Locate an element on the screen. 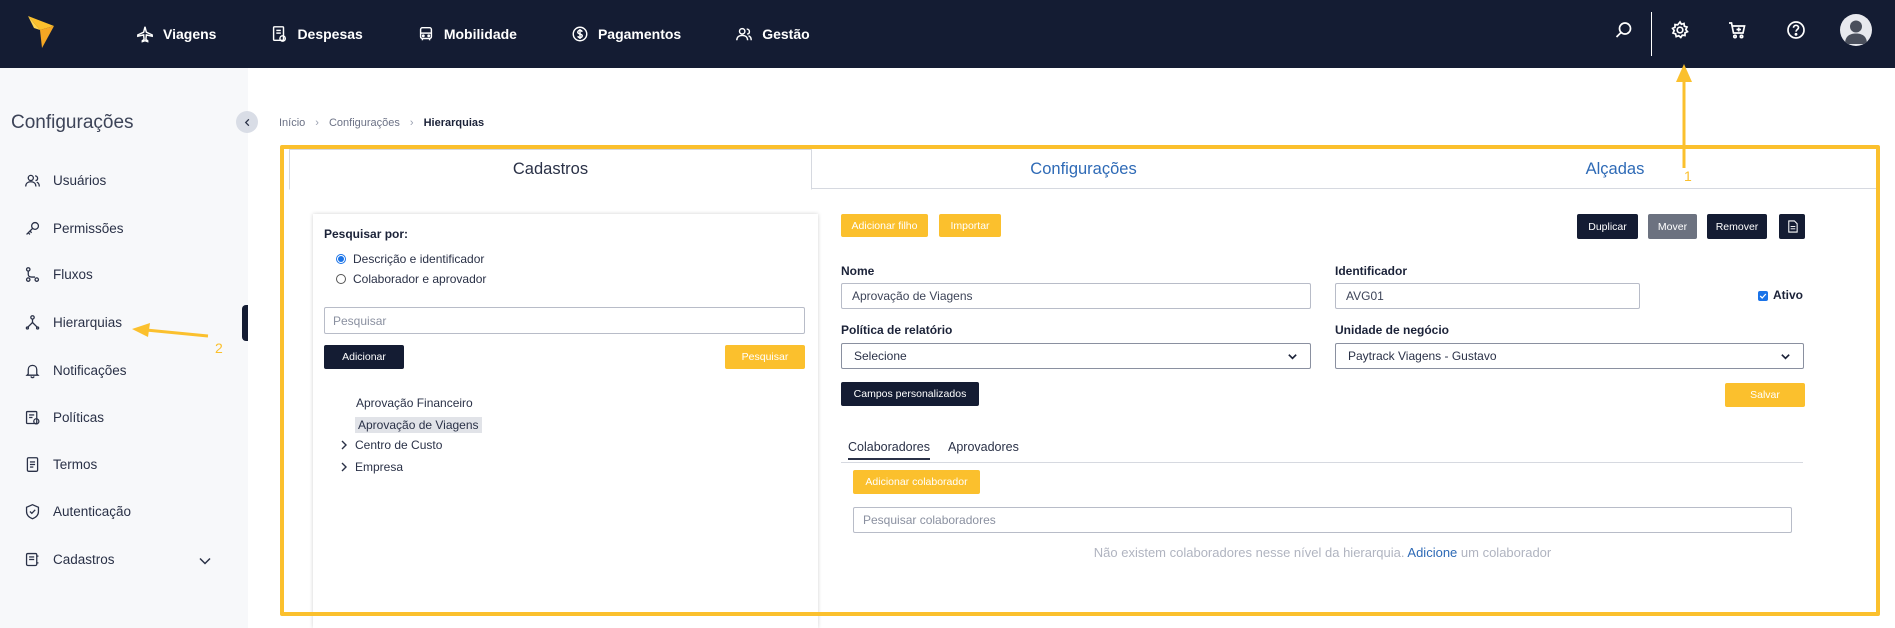  search-button is located at coordinates (1624, 30).